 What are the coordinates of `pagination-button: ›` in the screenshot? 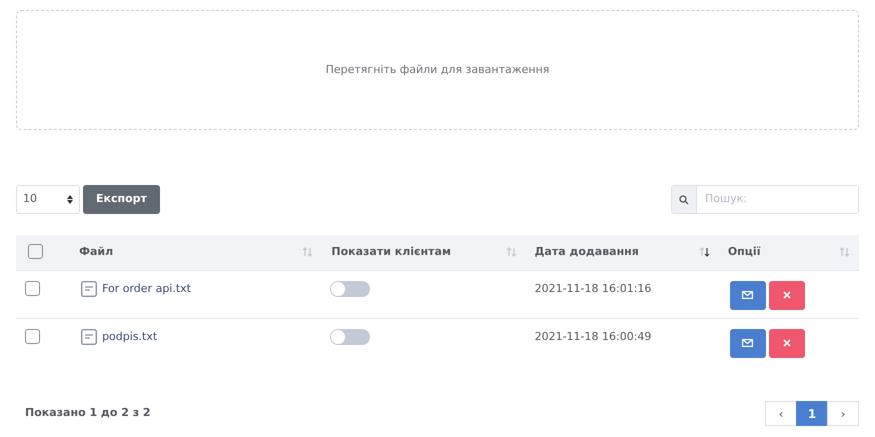 It's located at (843, 413).